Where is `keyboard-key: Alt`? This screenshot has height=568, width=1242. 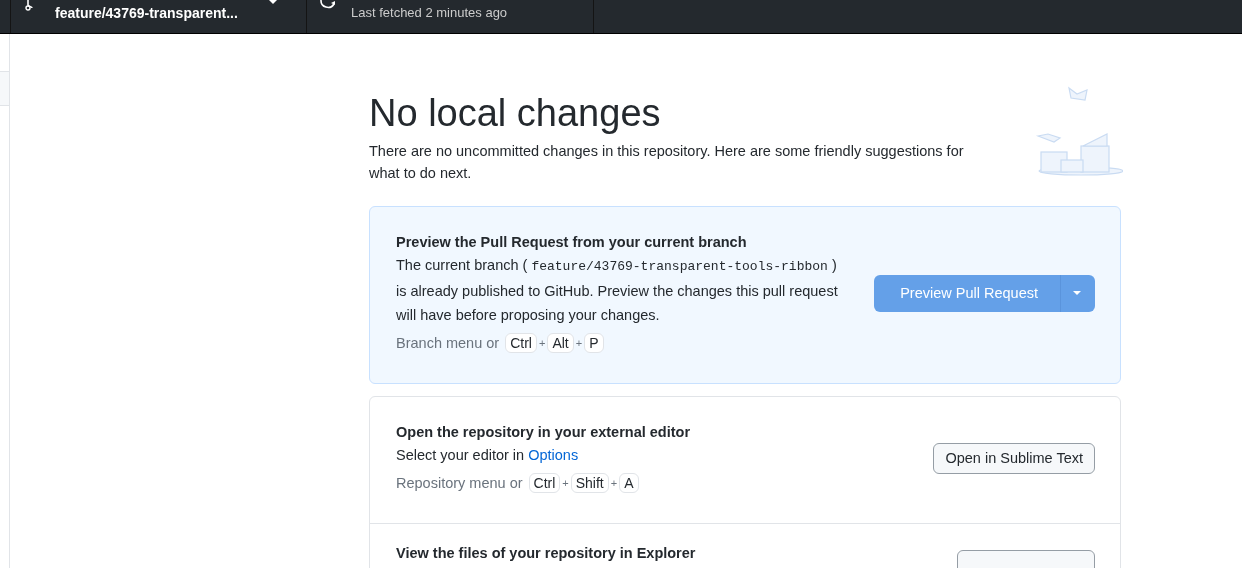 keyboard-key: Alt is located at coordinates (560, 343).